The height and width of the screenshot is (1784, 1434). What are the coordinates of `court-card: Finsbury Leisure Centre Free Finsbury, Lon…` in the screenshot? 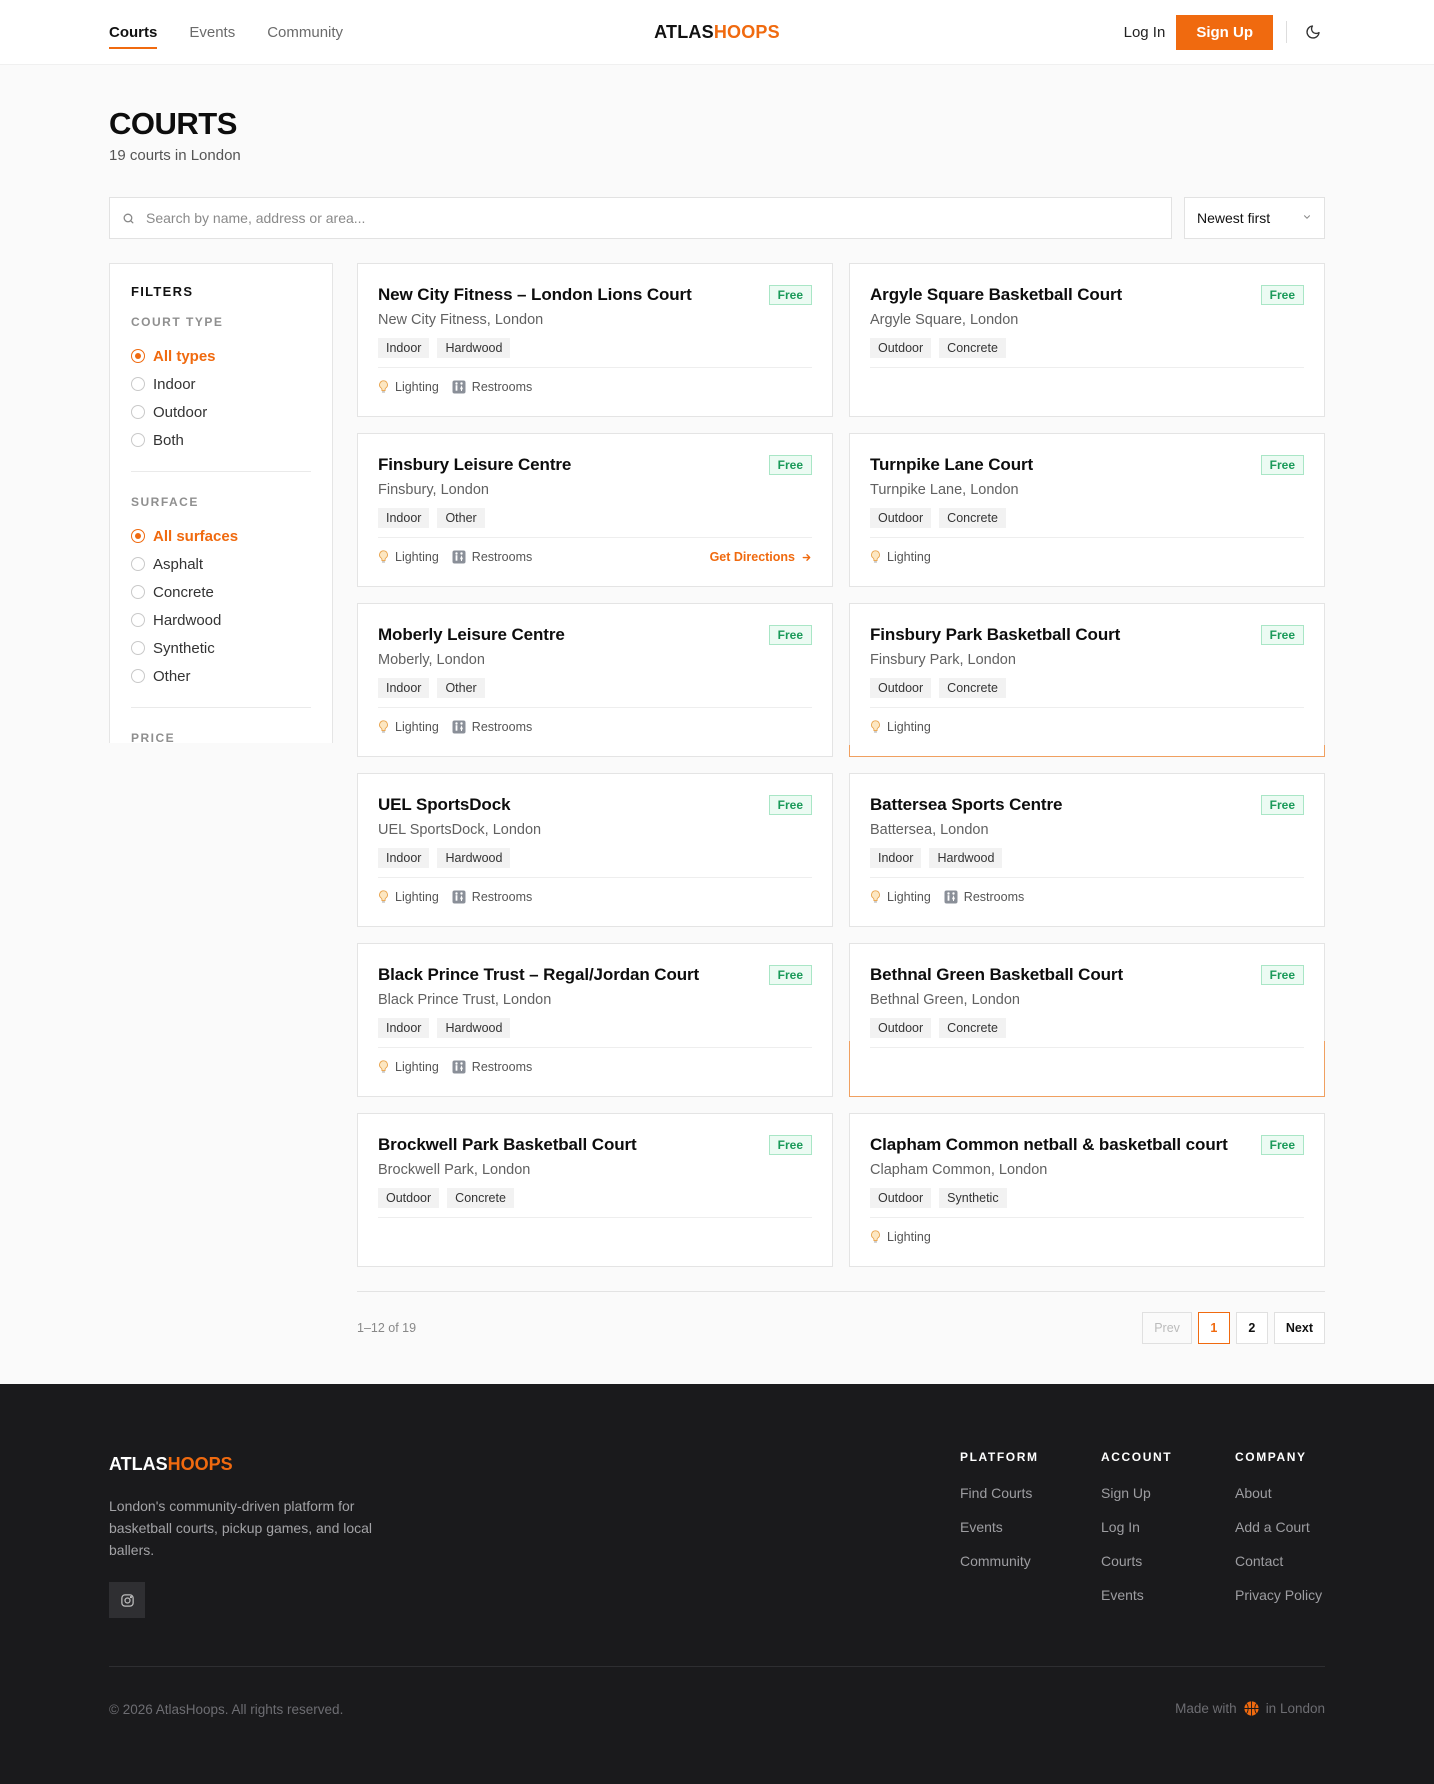 It's located at (595, 510).